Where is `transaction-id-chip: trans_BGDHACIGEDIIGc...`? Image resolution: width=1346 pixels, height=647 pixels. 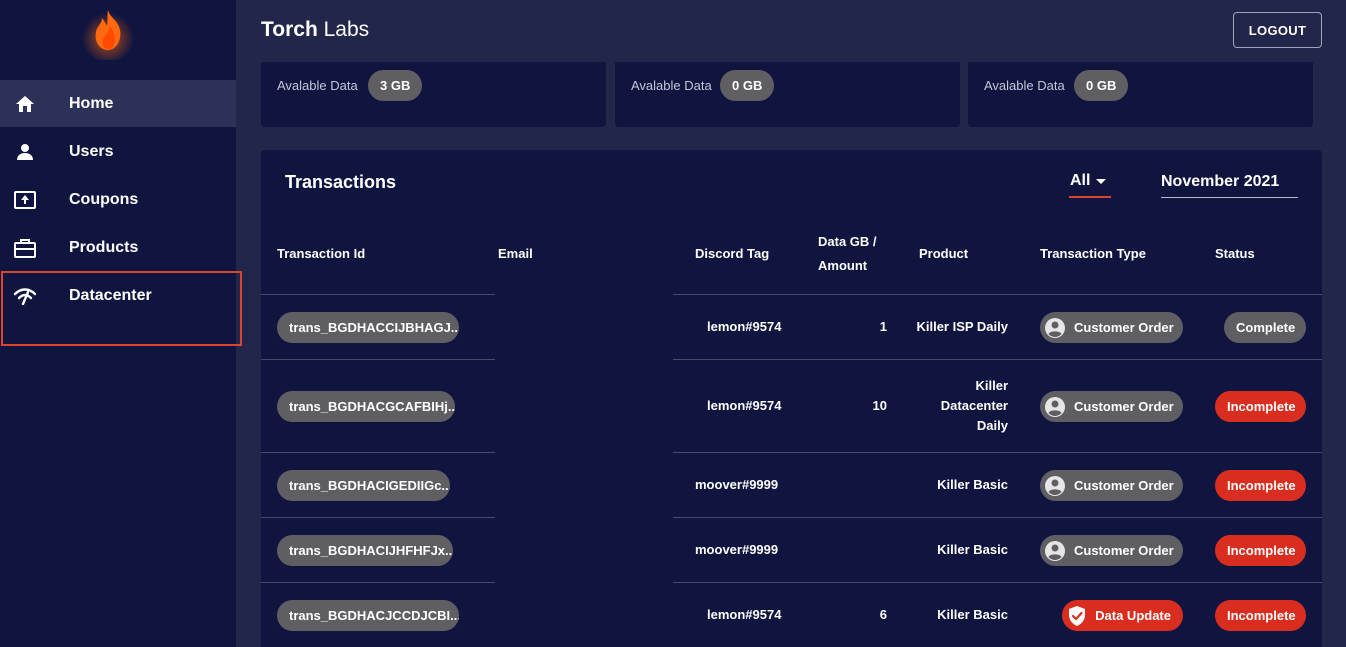 transaction-id-chip: trans_BGDHACIGEDIIGc... is located at coordinates (363, 485).